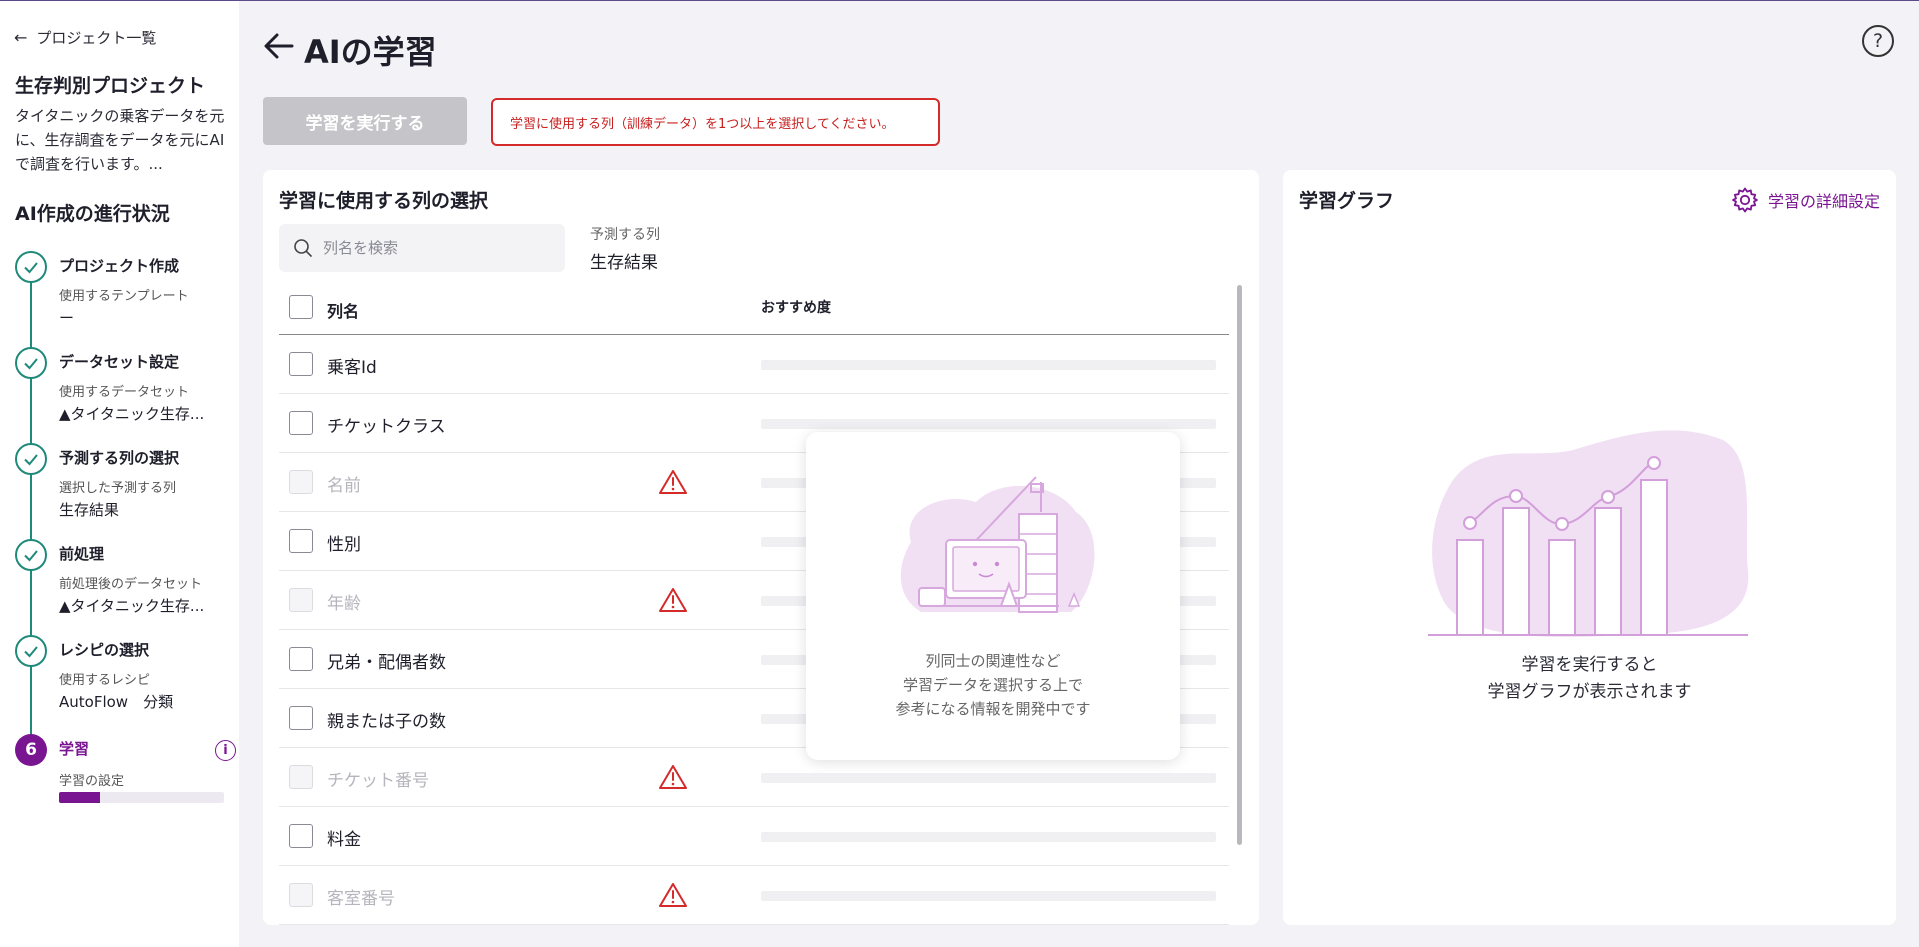 This screenshot has height=947, width=1919. Describe the element at coordinates (344, 545) in the screenshot. I see `column-name: 性別` at that location.